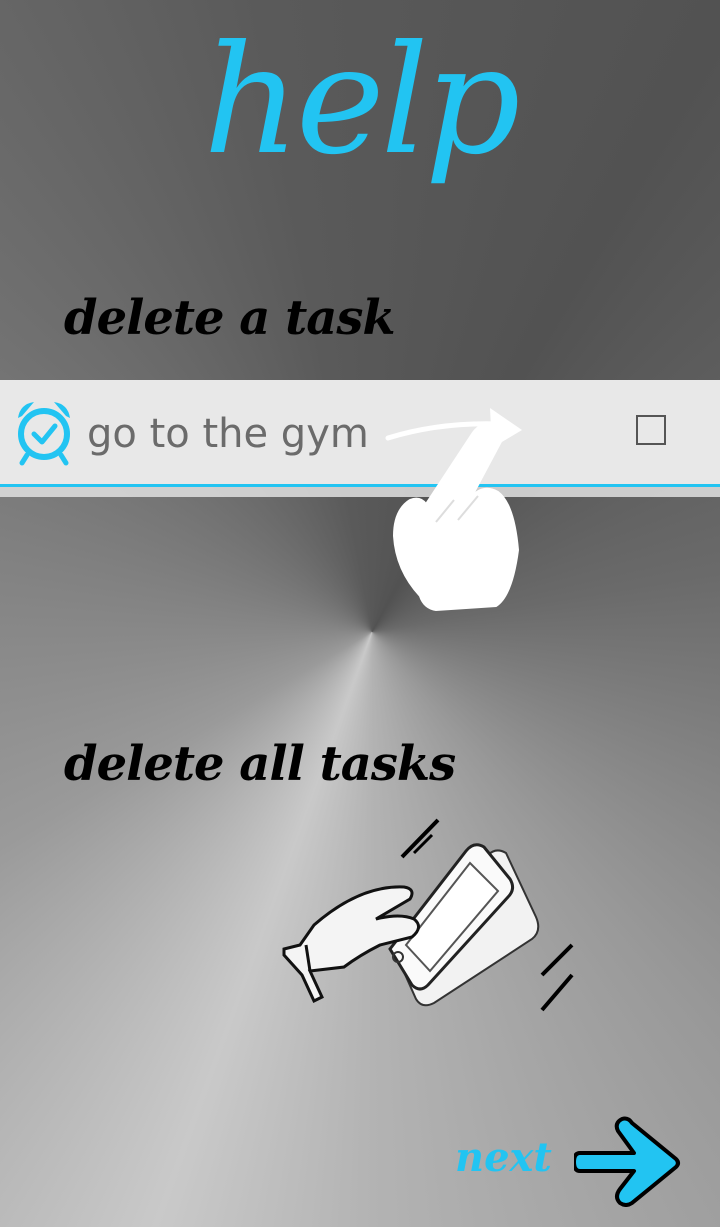 The image size is (720, 1227). I want to click on task-label: go to the gym, so click(228, 434).